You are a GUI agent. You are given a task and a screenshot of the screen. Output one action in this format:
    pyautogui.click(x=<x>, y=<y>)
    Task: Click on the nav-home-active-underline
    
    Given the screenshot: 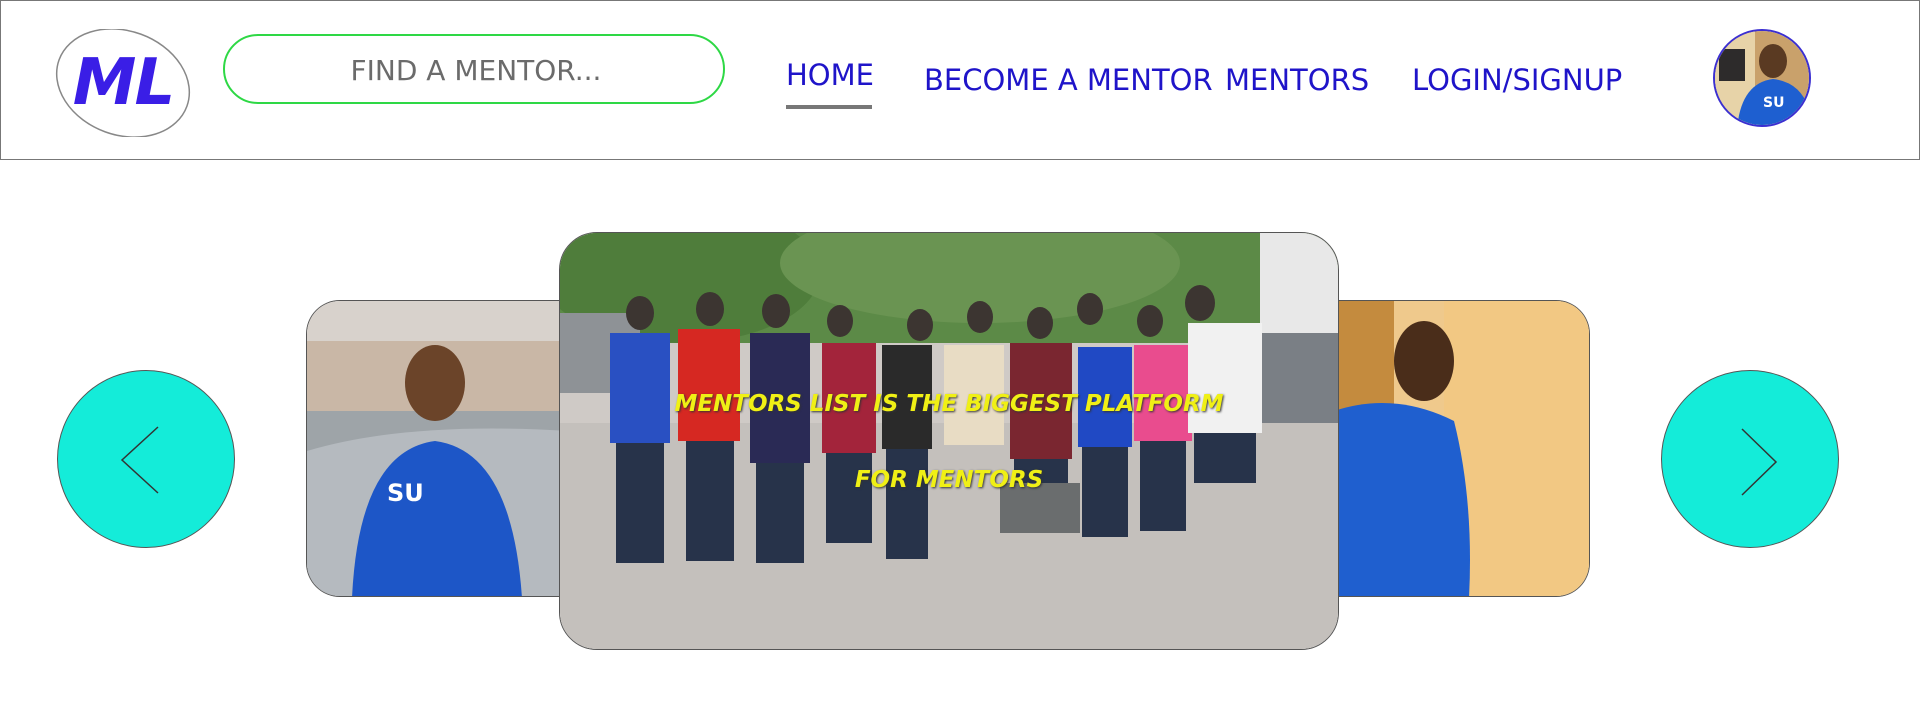 What is the action you would take?
    pyautogui.click(x=829, y=107)
    